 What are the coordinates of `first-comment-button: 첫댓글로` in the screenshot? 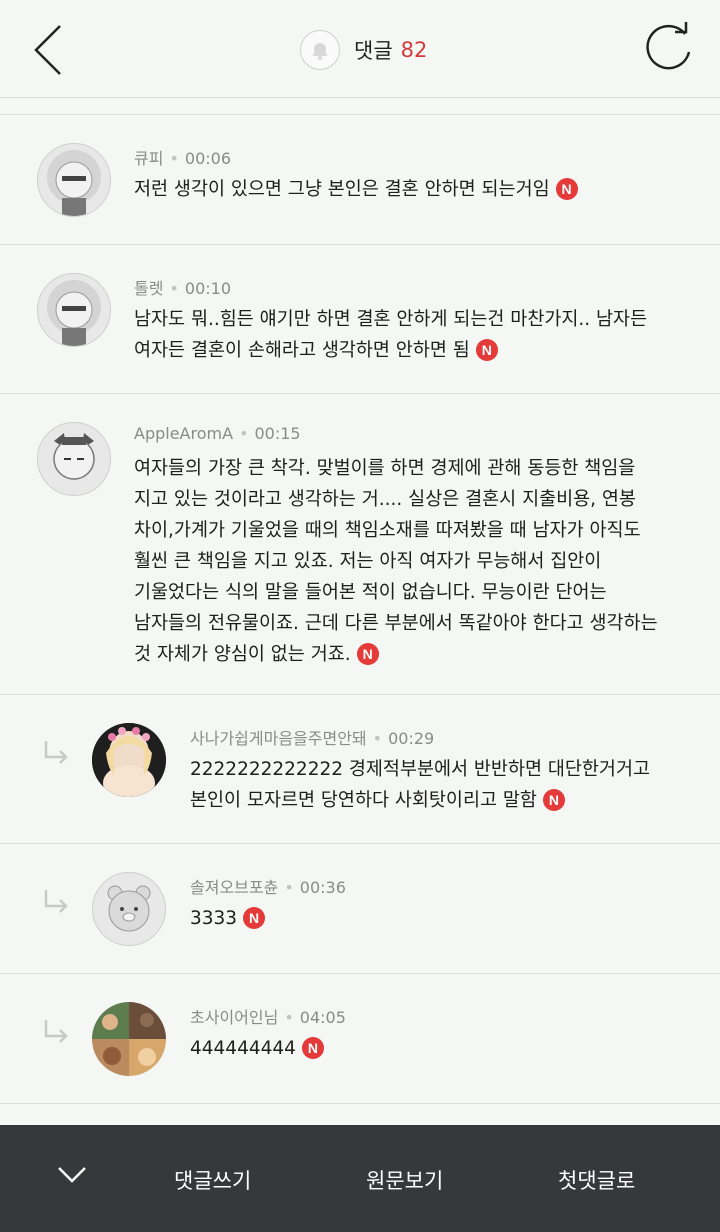 It's located at (596, 1180).